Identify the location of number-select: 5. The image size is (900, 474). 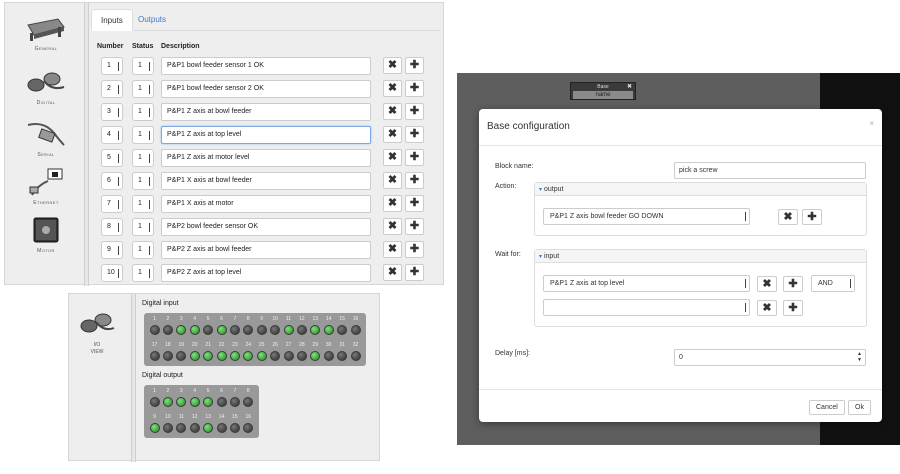
(112, 158).